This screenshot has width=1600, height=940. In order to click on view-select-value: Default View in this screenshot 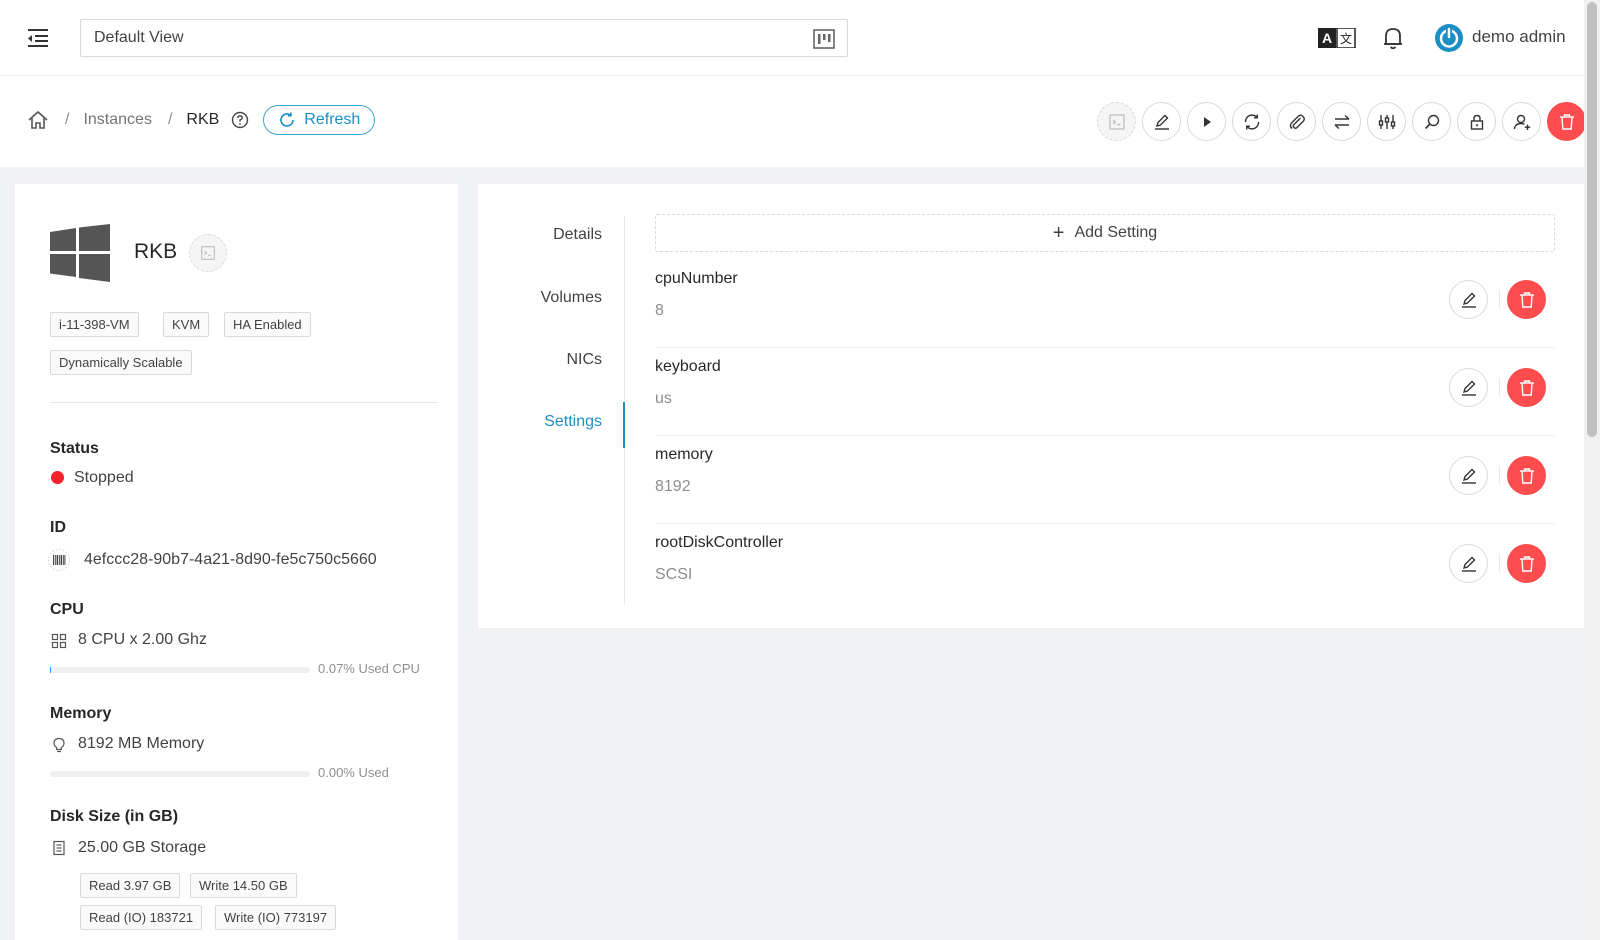, I will do `click(139, 37)`.